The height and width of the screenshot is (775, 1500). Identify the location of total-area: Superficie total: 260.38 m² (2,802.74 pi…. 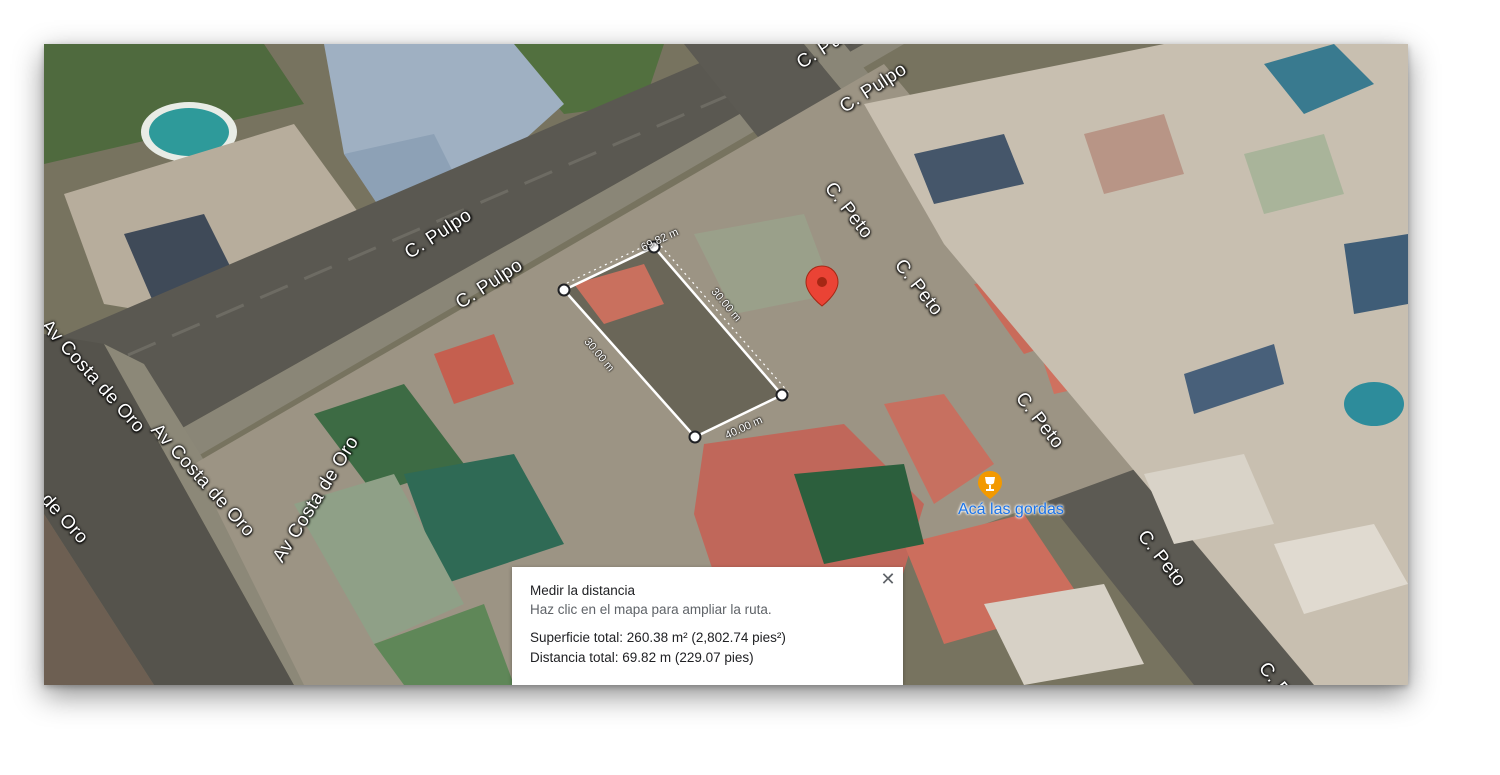
(658, 637).